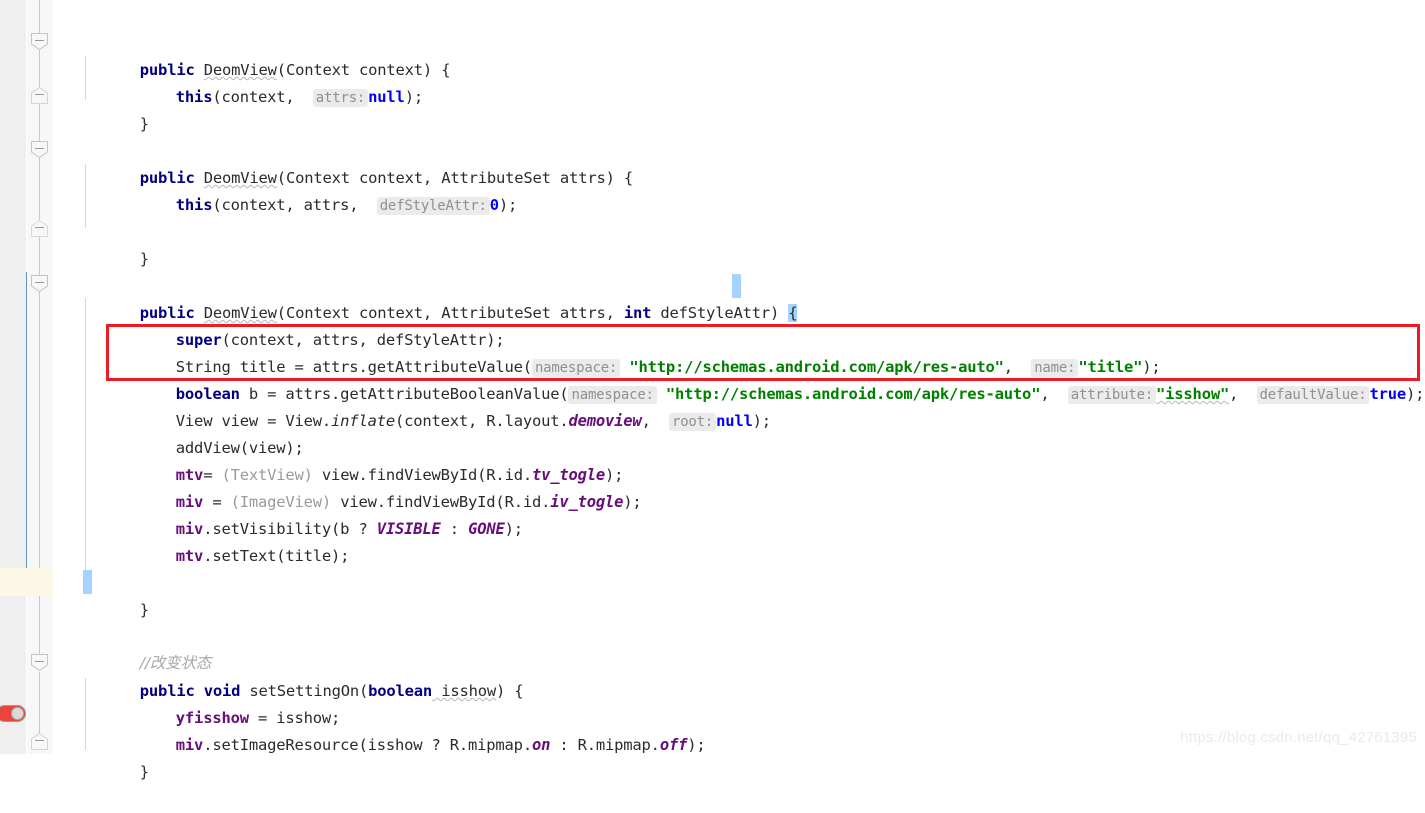 This screenshot has width=1425, height=813. Describe the element at coordinates (1298, 737) in the screenshot. I see `watermark-url: https://blog.csdn.net/qq_42761395` at that location.